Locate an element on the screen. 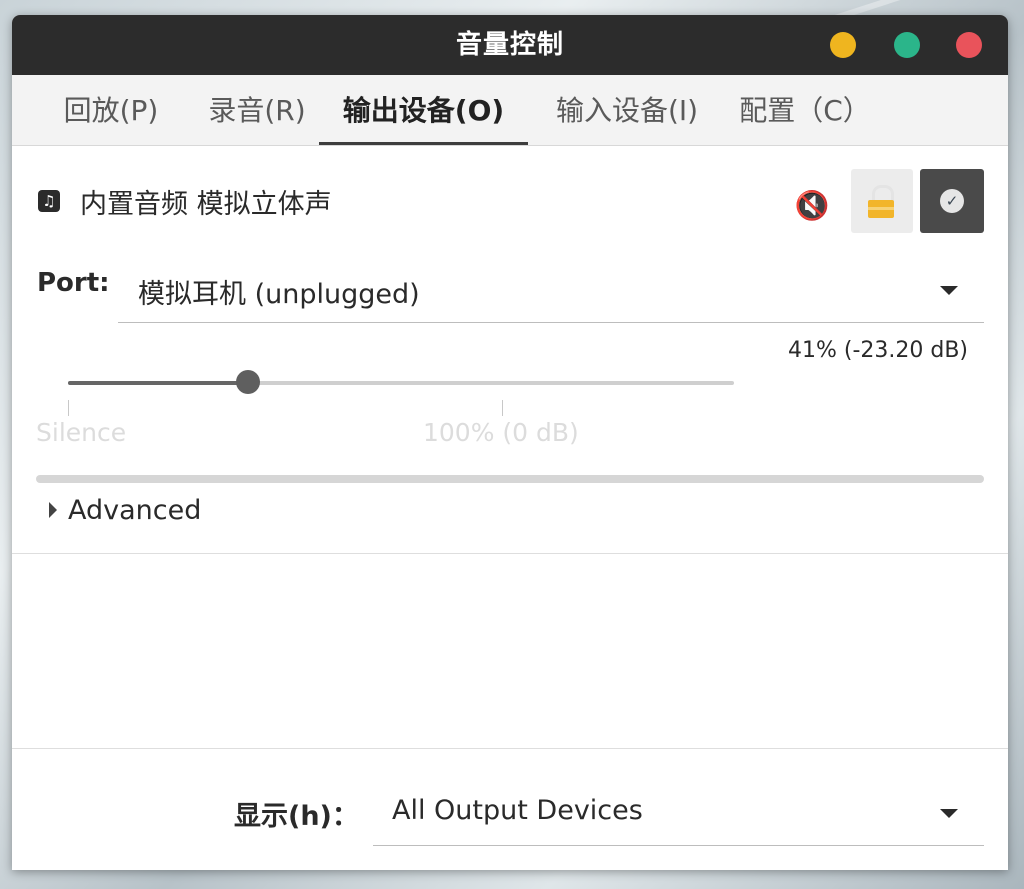 Image resolution: width=1024 pixels, height=889 pixels. tab-bar: 回放(P) 录音(R) 输出设备(O) 输入设备(I) 配置（C） is located at coordinates (510, 110).